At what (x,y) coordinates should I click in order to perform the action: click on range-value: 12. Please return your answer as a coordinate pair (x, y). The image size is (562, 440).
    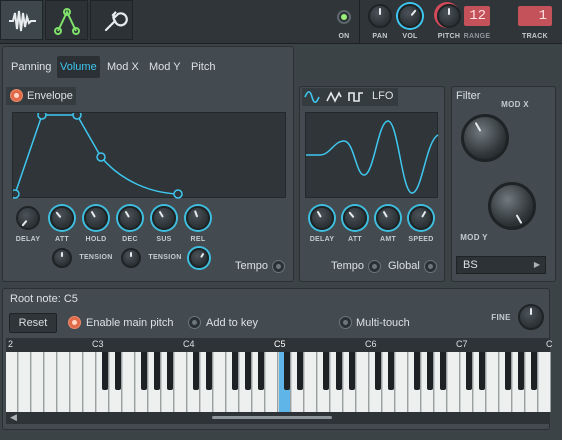
    Looking at the image, I should click on (477, 16).